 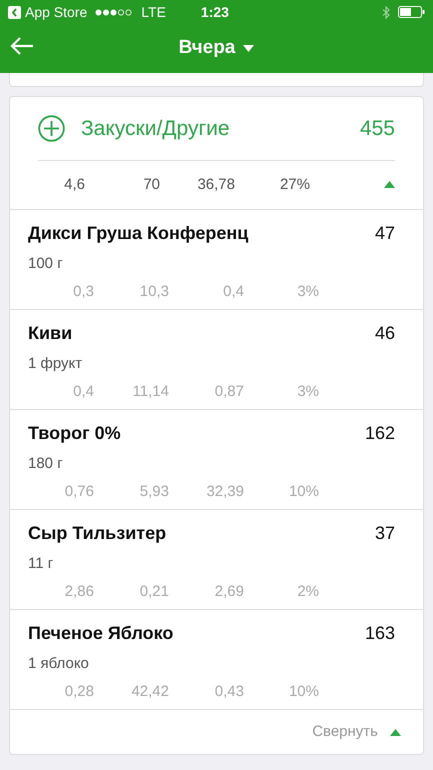 What do you see at coordinates (216, 559) in the screenshot?
I see `food-row: Сыр Тильзитер 37 11 г 2,86 0,21 2,69 2%` at bounding box center [216, 559].